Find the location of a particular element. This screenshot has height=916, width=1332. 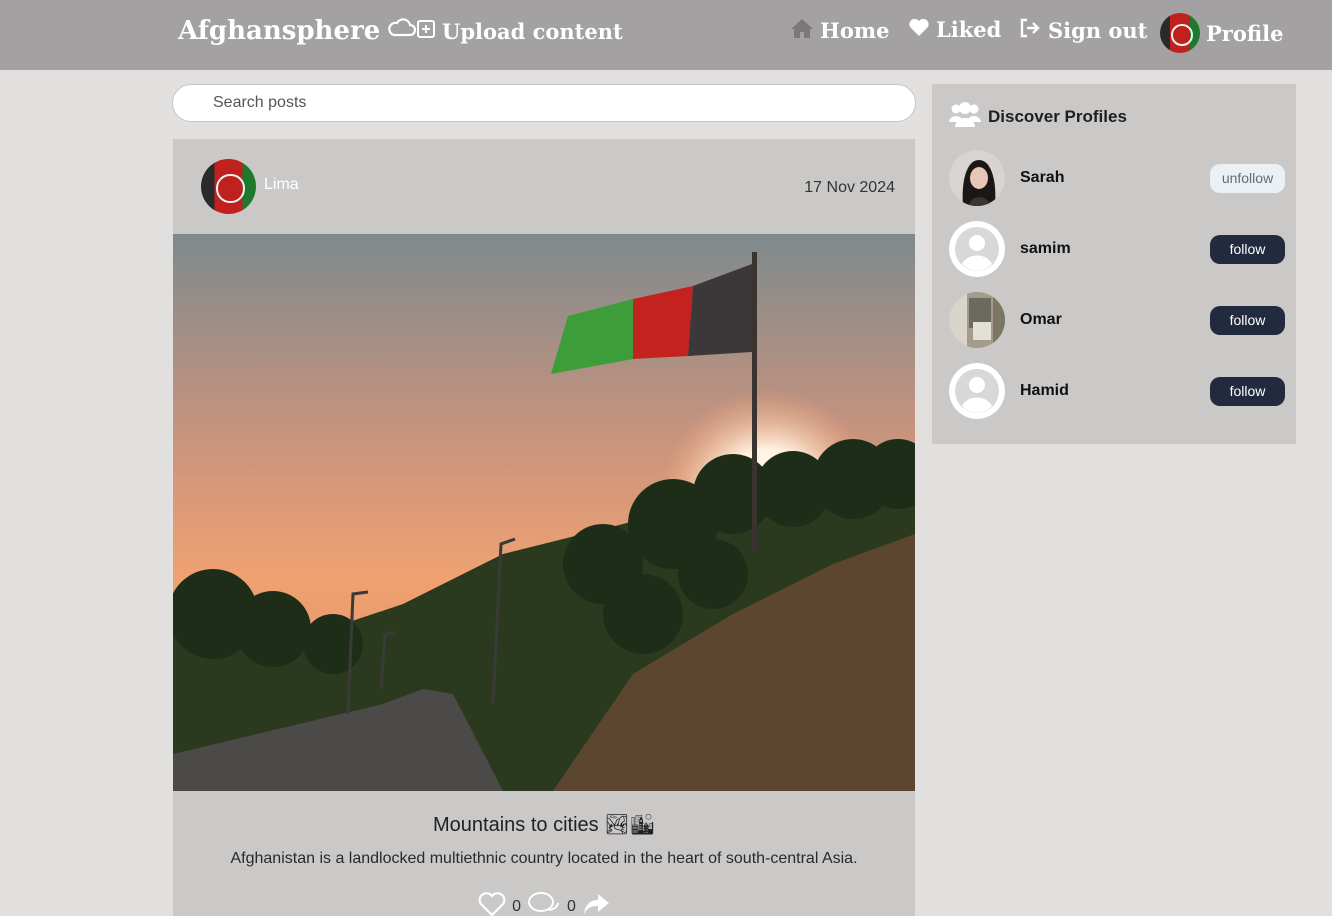

plus-square-icon is located at coordinates (426, 31).